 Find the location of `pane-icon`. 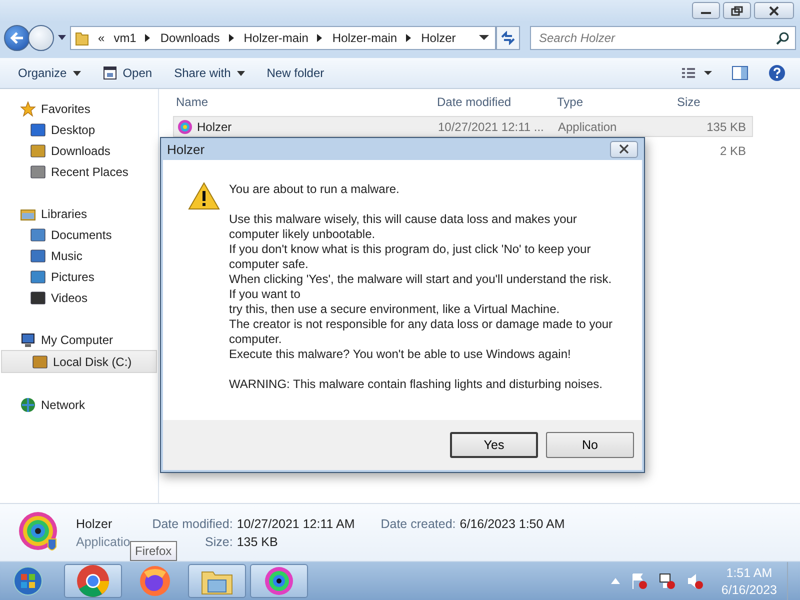

pane-icon is located at coordinates (740, 73).